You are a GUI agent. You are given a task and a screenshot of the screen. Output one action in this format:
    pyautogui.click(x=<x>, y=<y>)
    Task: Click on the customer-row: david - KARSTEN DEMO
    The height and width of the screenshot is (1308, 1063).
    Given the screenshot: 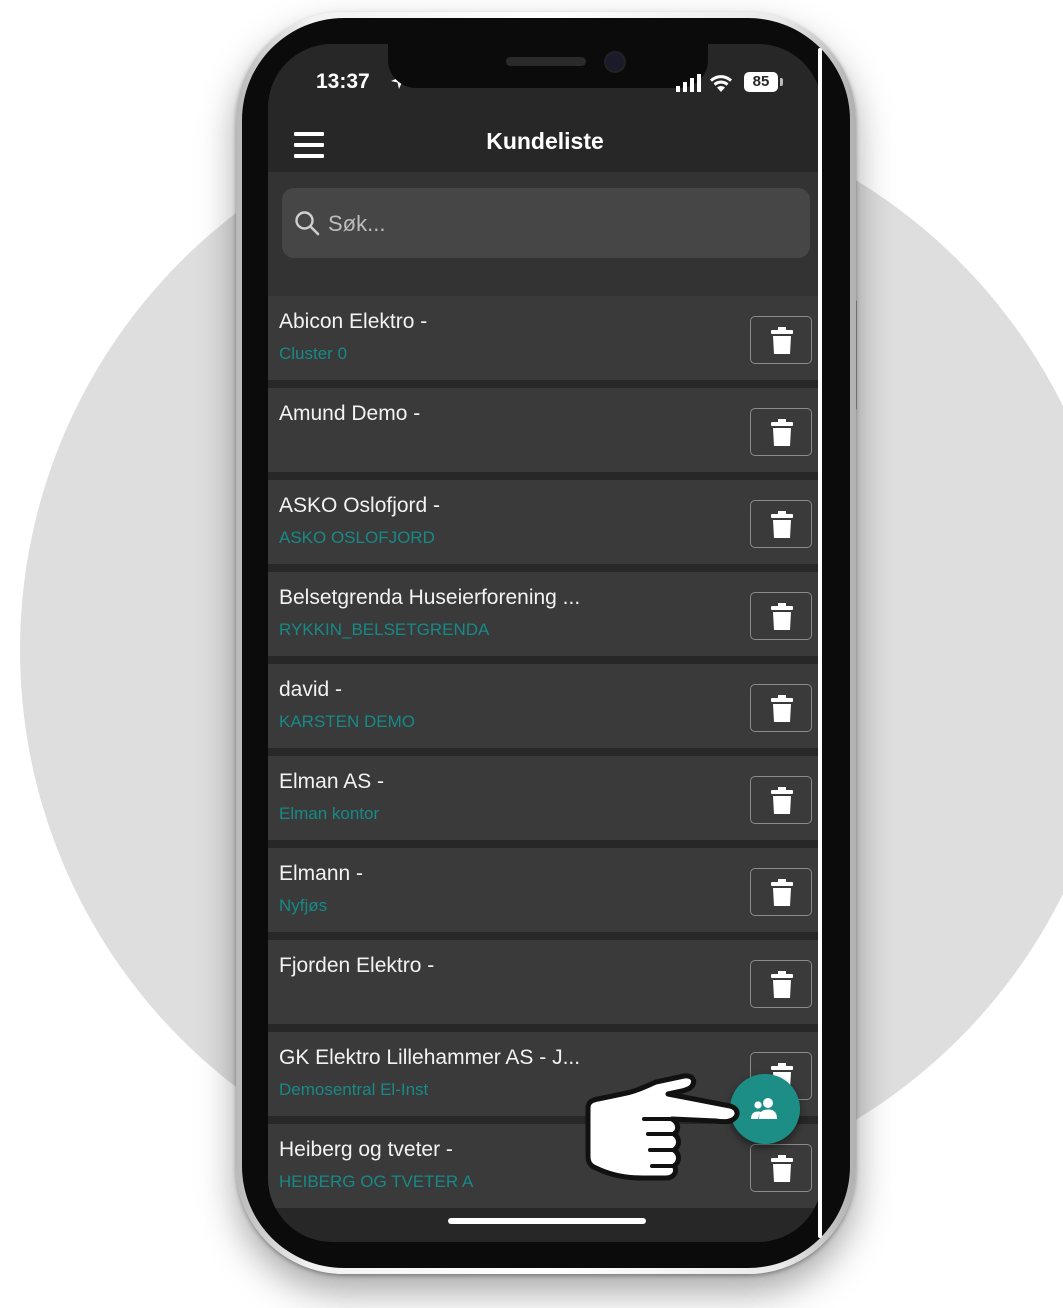 What is the action you would take?
    pyautogui.click(x=545, y=706)
    